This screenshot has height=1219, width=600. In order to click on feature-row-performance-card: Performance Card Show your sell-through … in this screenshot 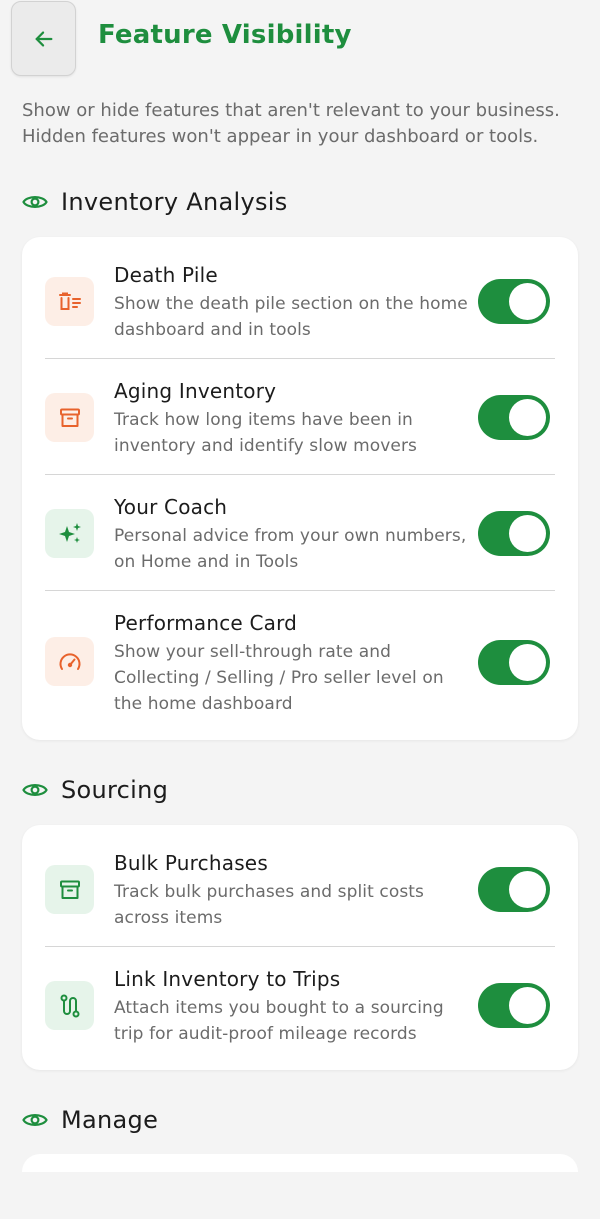, I will do `click(300, 665)`.